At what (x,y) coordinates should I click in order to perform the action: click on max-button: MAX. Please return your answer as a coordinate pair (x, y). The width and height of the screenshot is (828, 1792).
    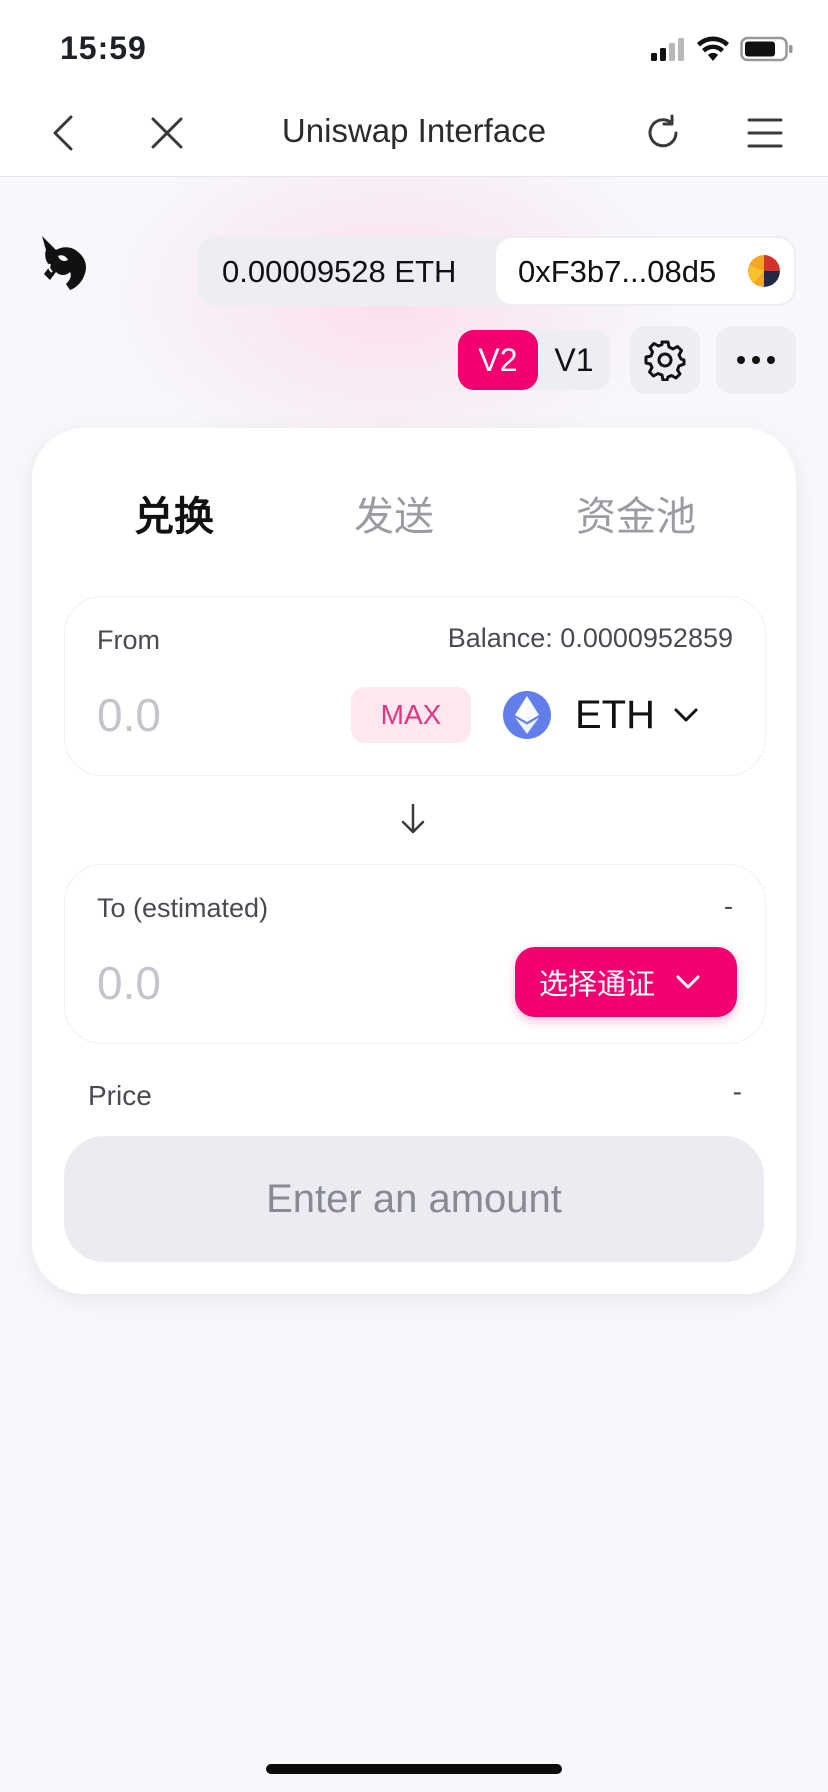
    Looking at the image, I should click on (411, 715).